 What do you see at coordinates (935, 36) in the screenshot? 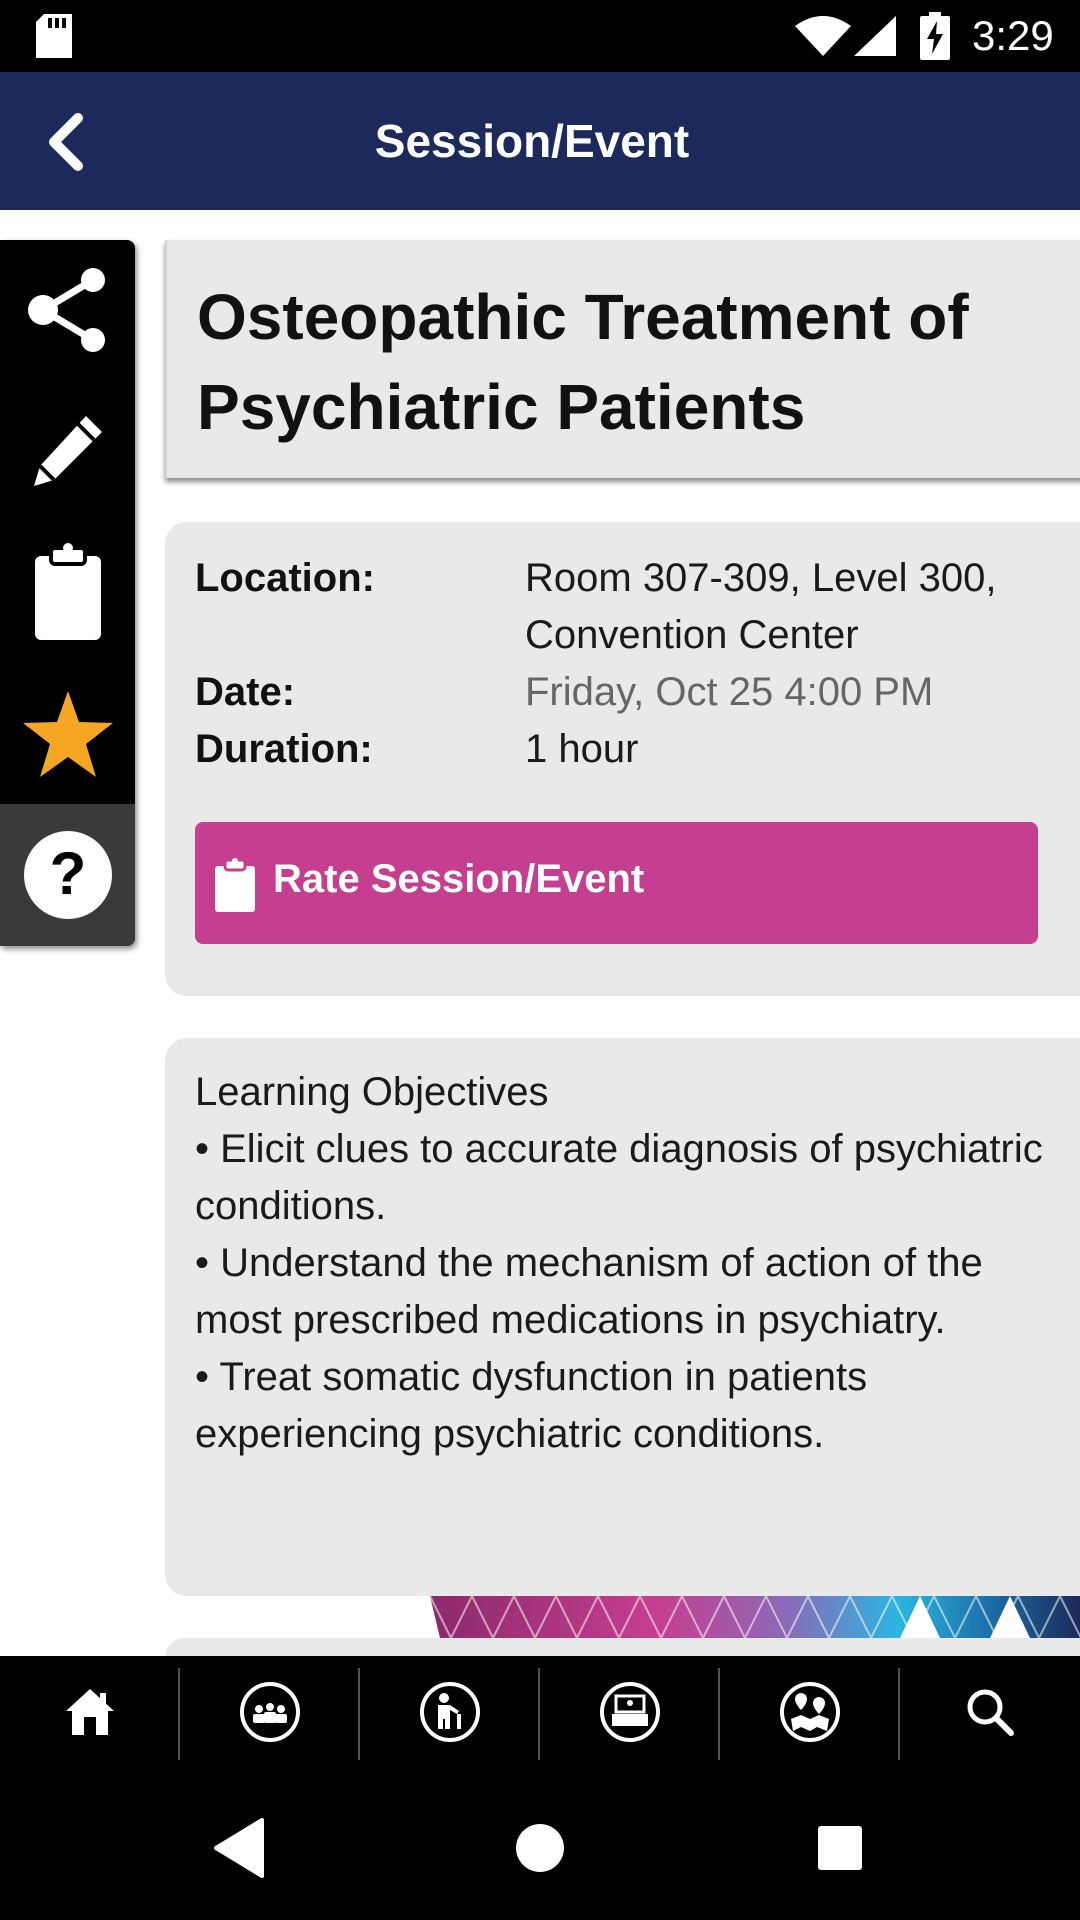
I see `battery-charging-icon` at bounding box center [935, 36].